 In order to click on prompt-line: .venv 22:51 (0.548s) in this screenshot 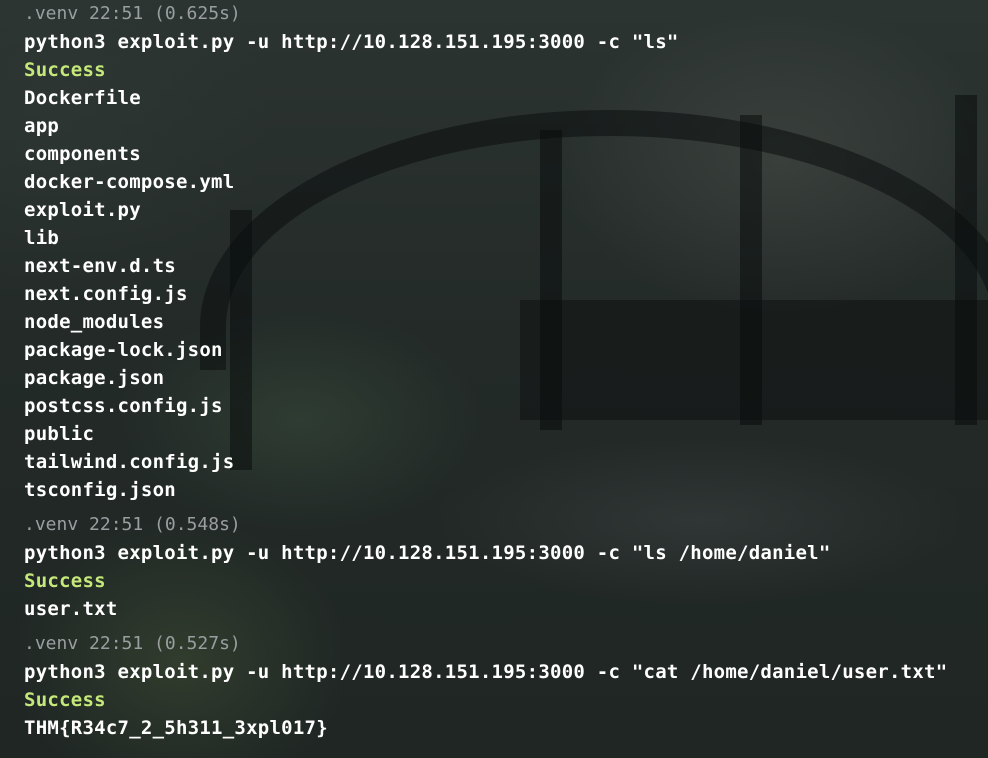, I will do `click(132, 524)`.